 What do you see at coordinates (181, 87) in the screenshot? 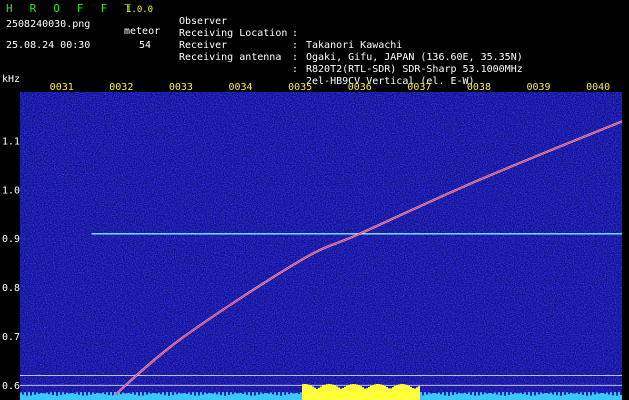
I see `x-tick-label: 0033` at bounding box center [181, 87].